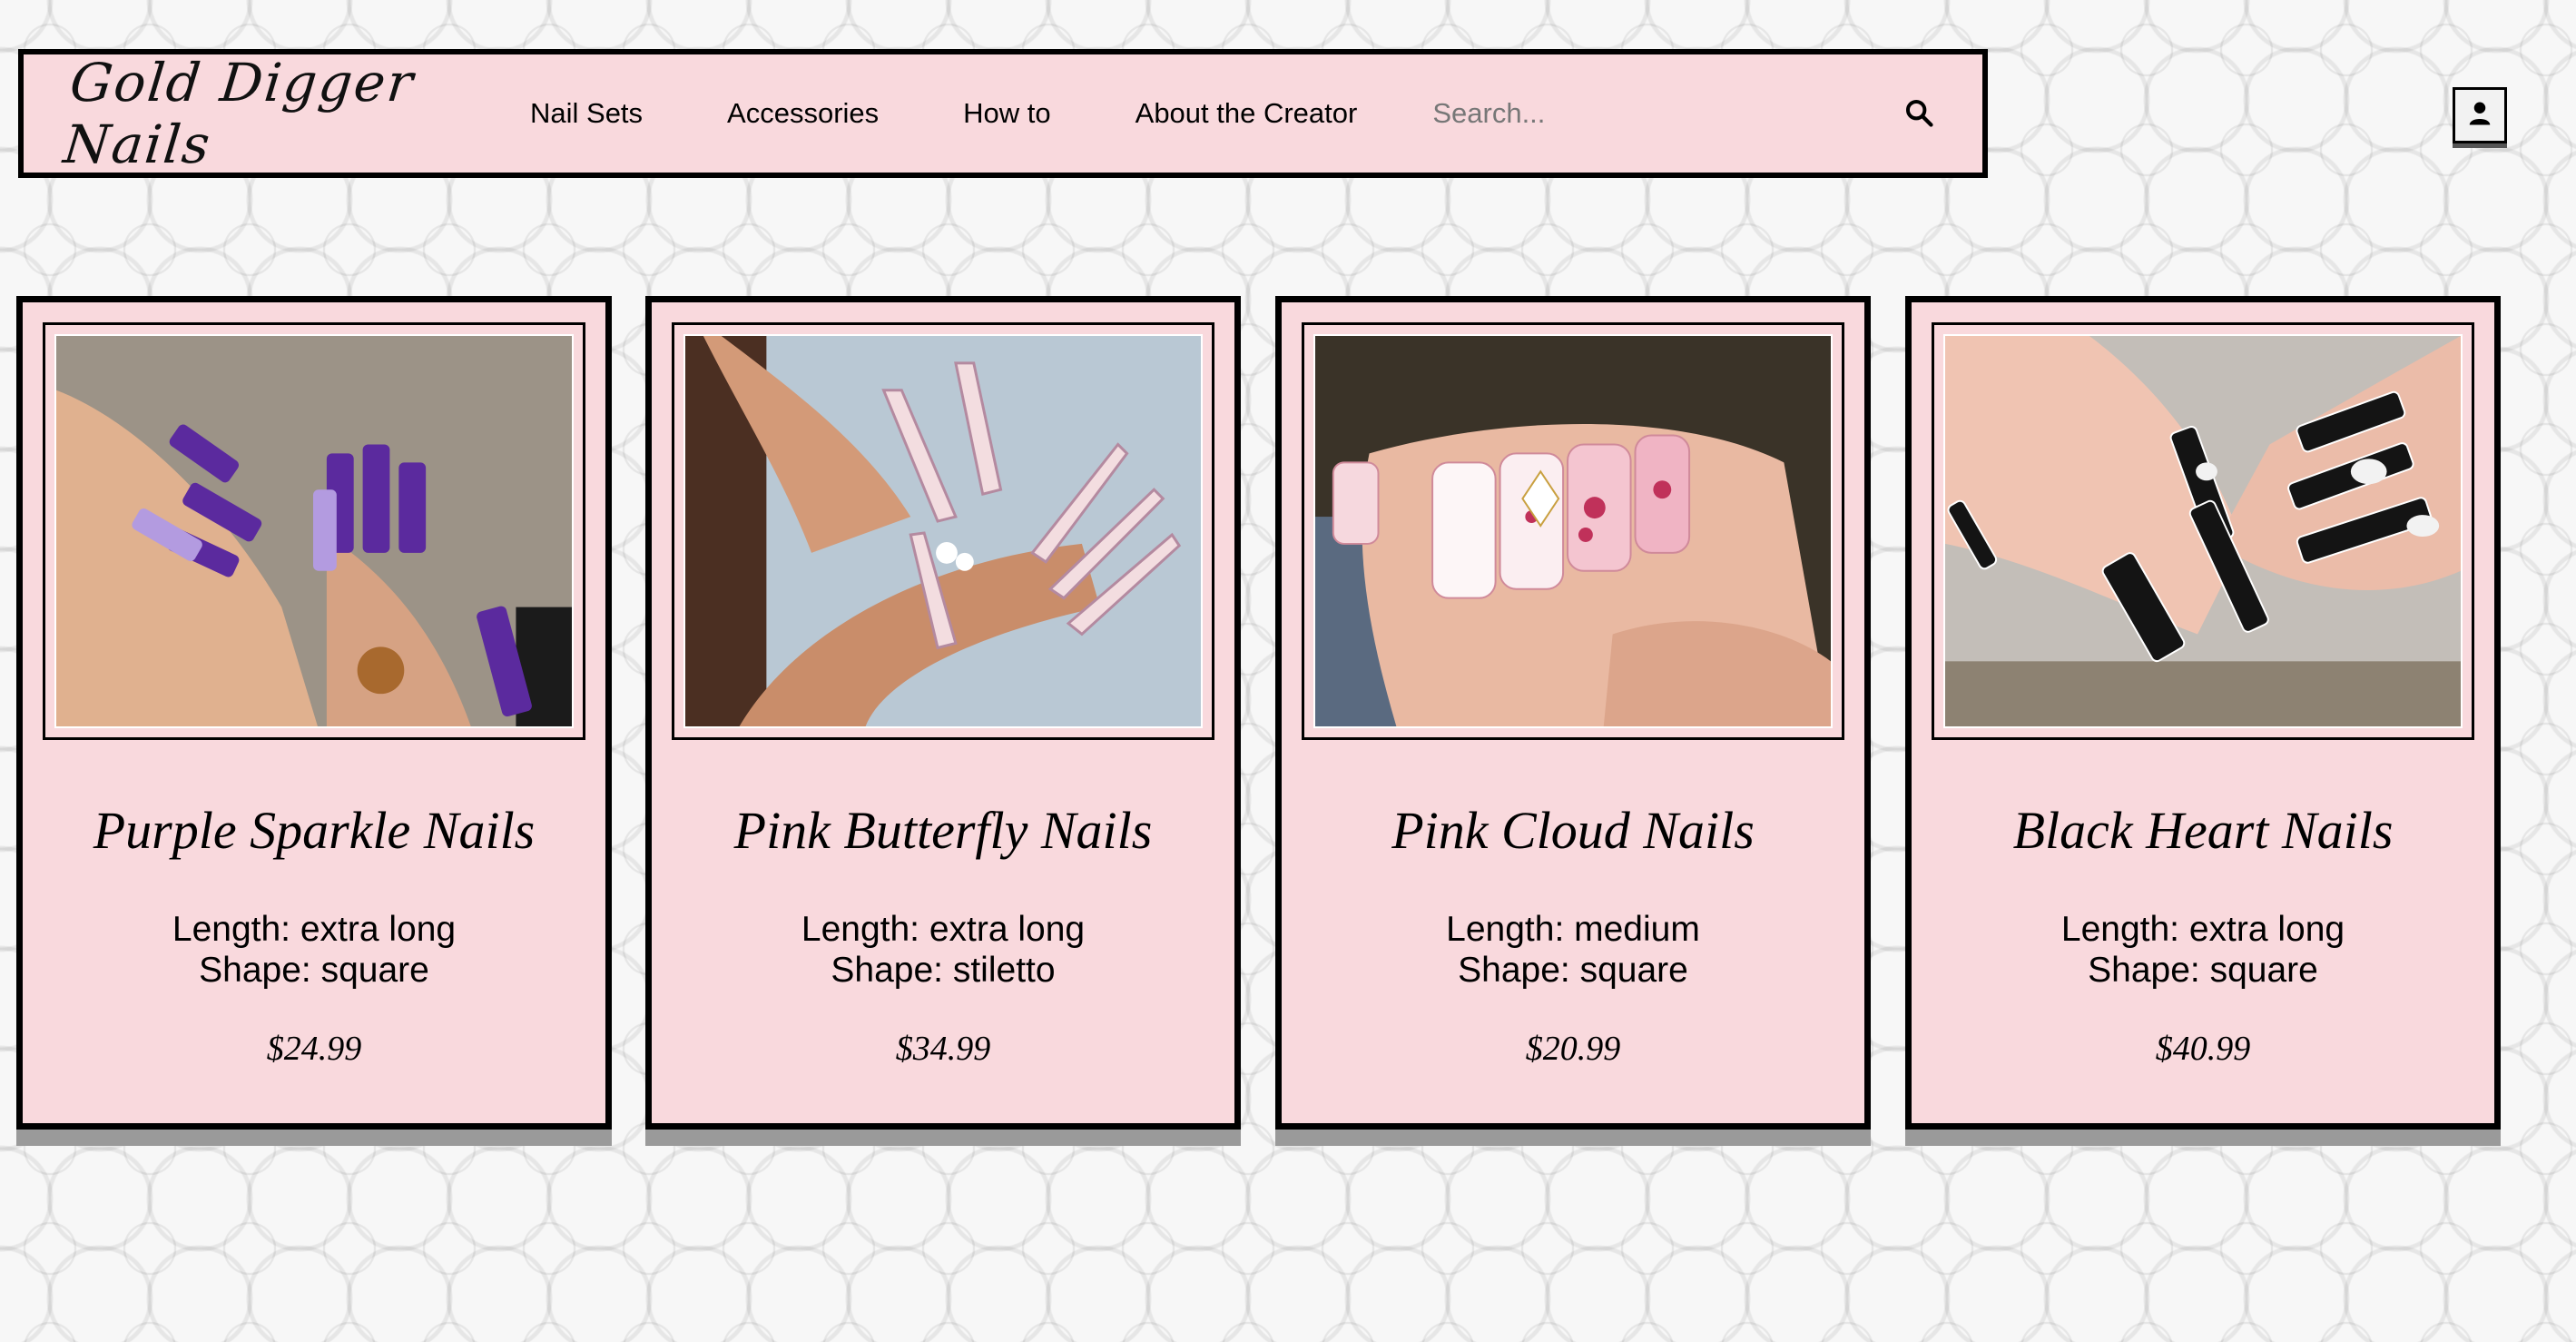 Image resolution: width=2576 pixels, height=1342 pixels. Describe the element at coordinates (1573, 1049) in the screenshot. I see `product-price: $20.99` at that location.